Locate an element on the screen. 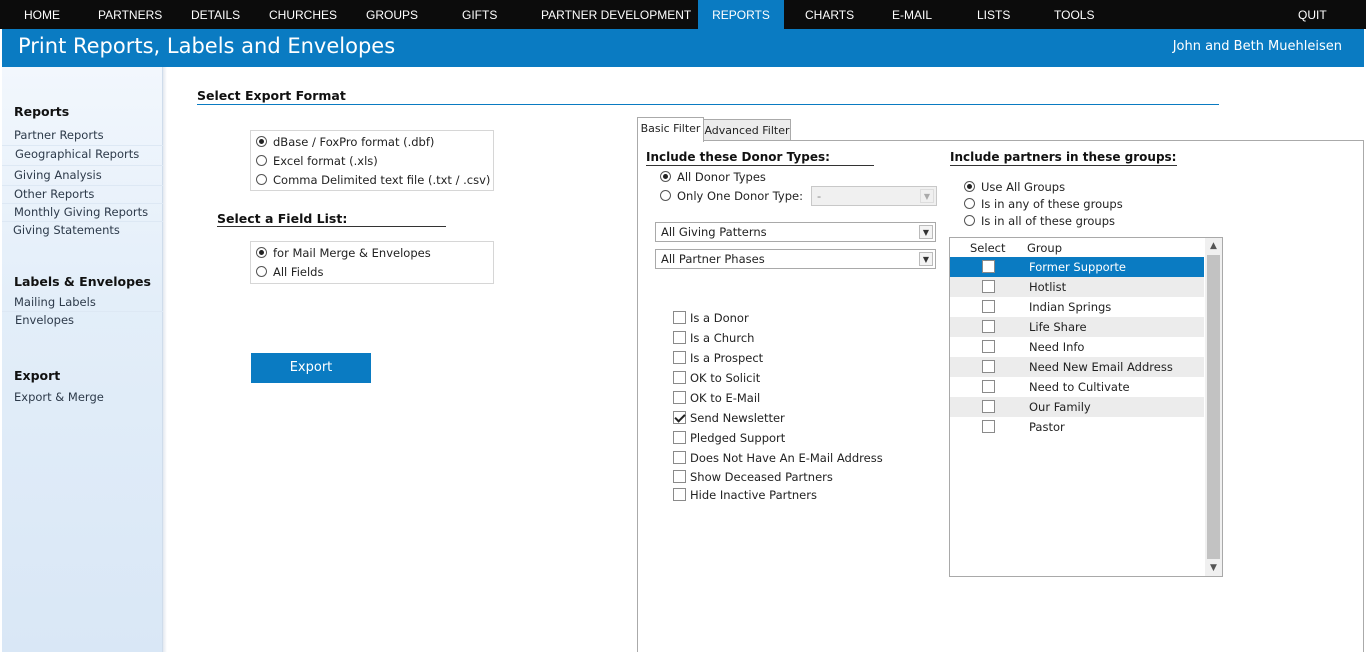 This screenshot has width=1366, height=652. partner-phases-value: All Partner Phases is located at coordinates (713, 259).